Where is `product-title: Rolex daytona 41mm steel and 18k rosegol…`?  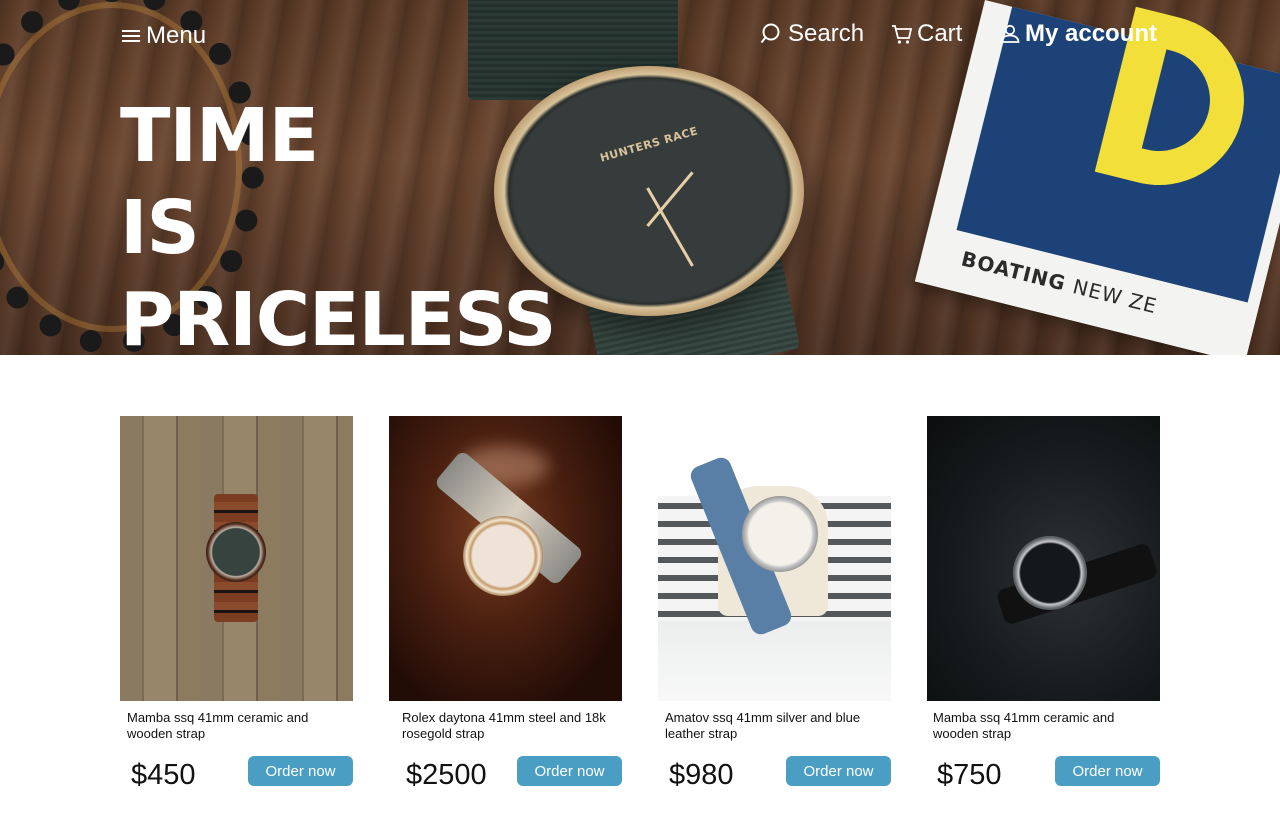
product-title: Rolex daytona 41mm steel and 18k rosegol… is located at coordinates (504, 725).